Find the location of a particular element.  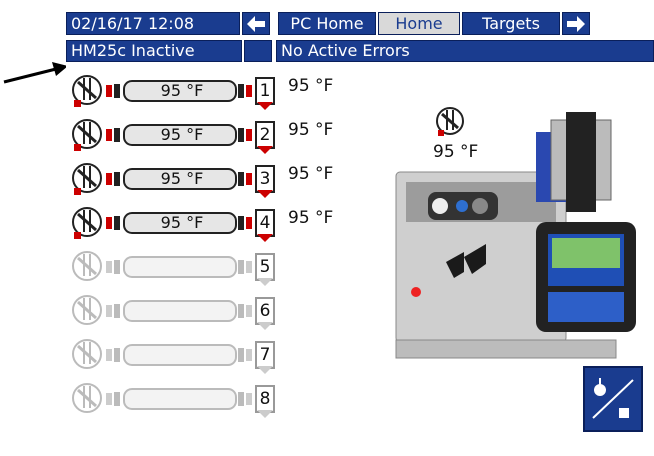

machine-control-icon is located at coordinates (613, 398).